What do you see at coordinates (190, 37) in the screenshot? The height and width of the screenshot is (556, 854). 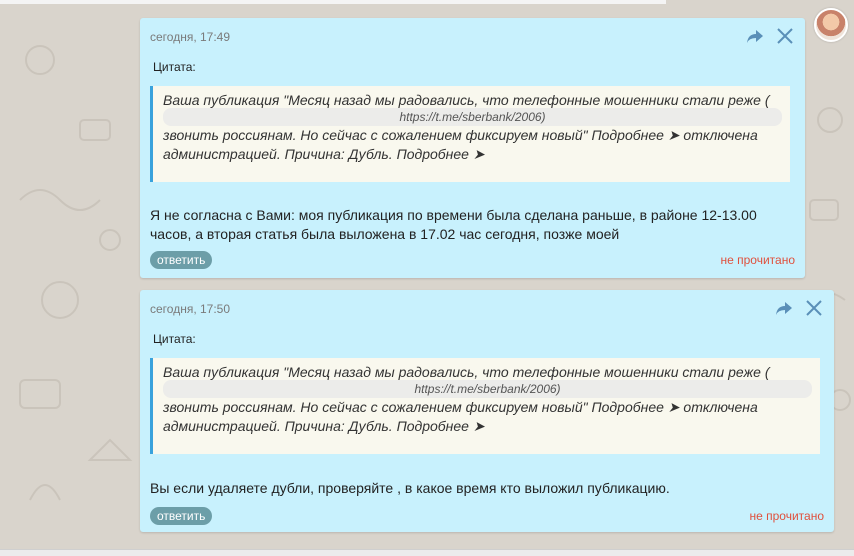 I see `message-timestamp: сегодня, 17:49` at bounding box center [190, 37].